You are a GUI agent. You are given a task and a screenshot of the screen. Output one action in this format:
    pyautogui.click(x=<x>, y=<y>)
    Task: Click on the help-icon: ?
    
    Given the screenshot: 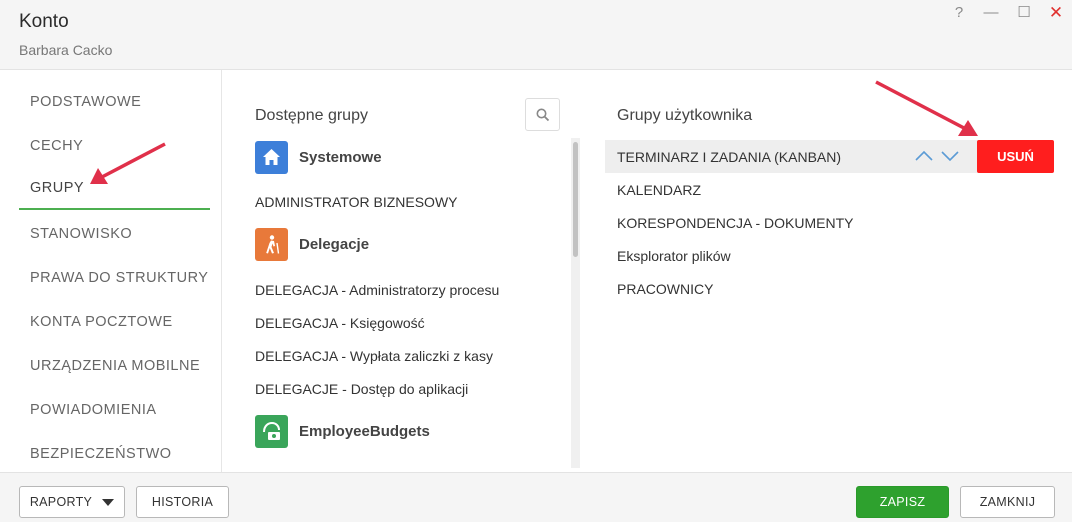 What is the action you would take?
    pyautogui.click(x=959, y=13)
    